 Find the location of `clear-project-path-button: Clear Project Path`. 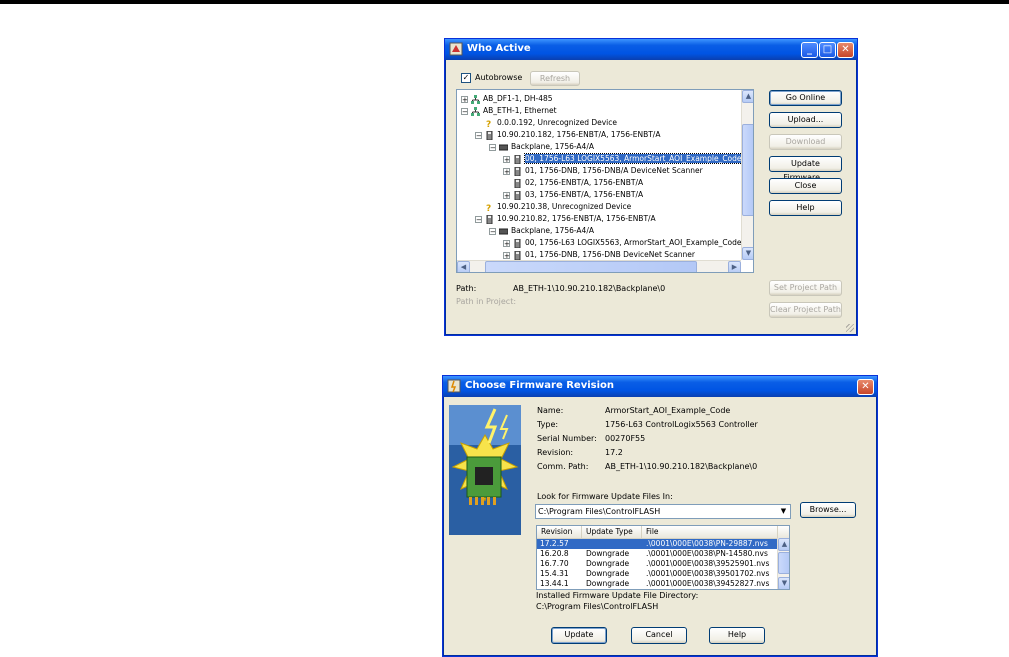

clear-project-path-button: Clear Project Path is located at coordinates (805, 310).